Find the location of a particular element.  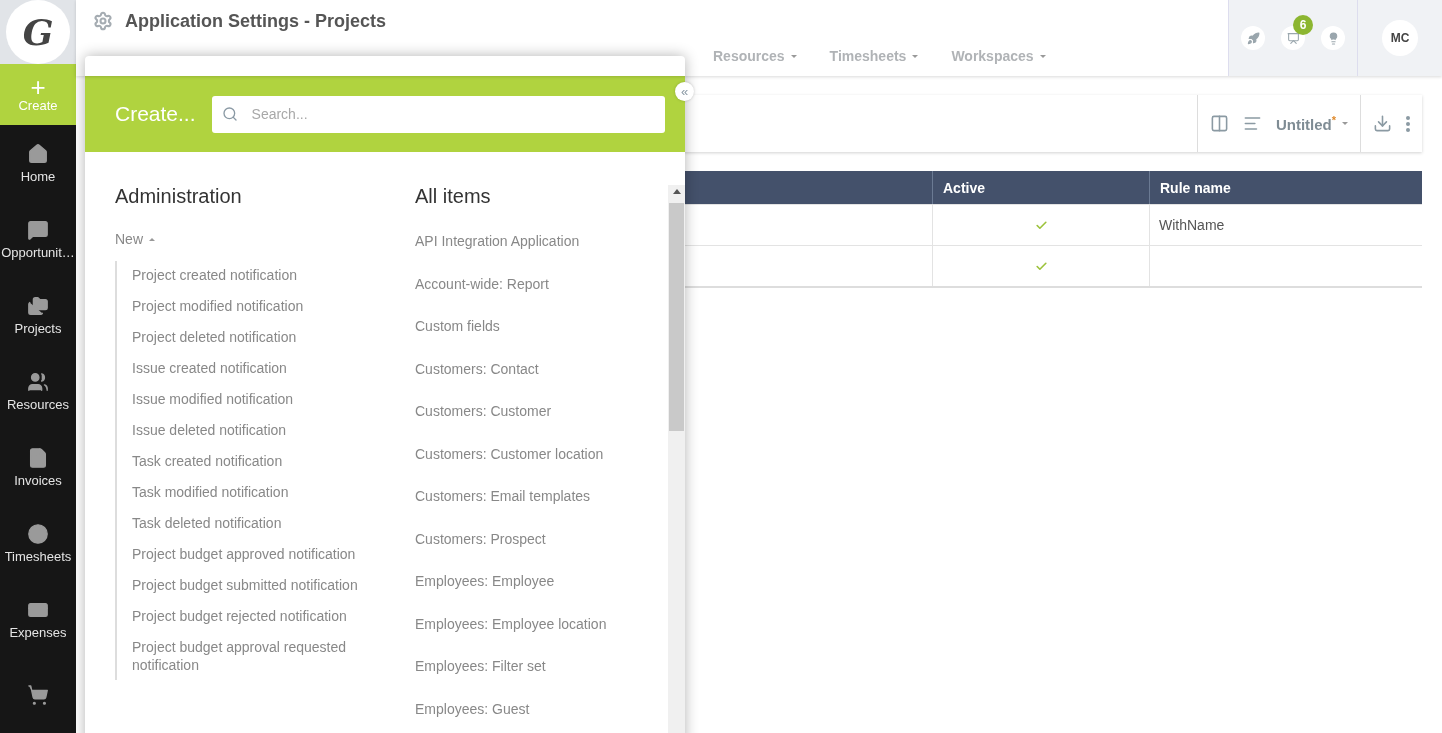

sidebar-item: Resources is located at coordinates (38, 391).